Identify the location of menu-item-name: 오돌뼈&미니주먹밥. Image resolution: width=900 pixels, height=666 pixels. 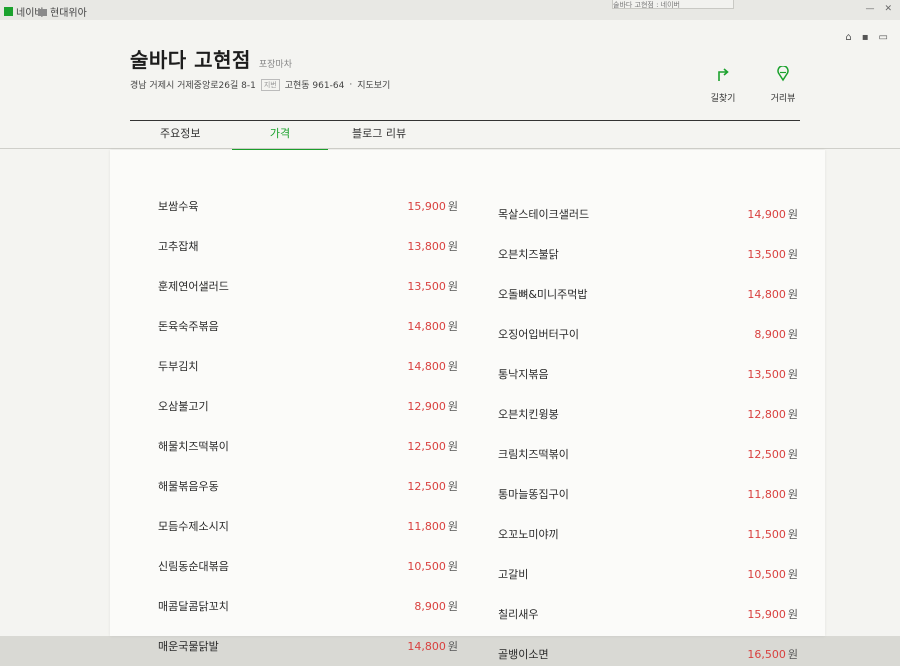
(543, 294).